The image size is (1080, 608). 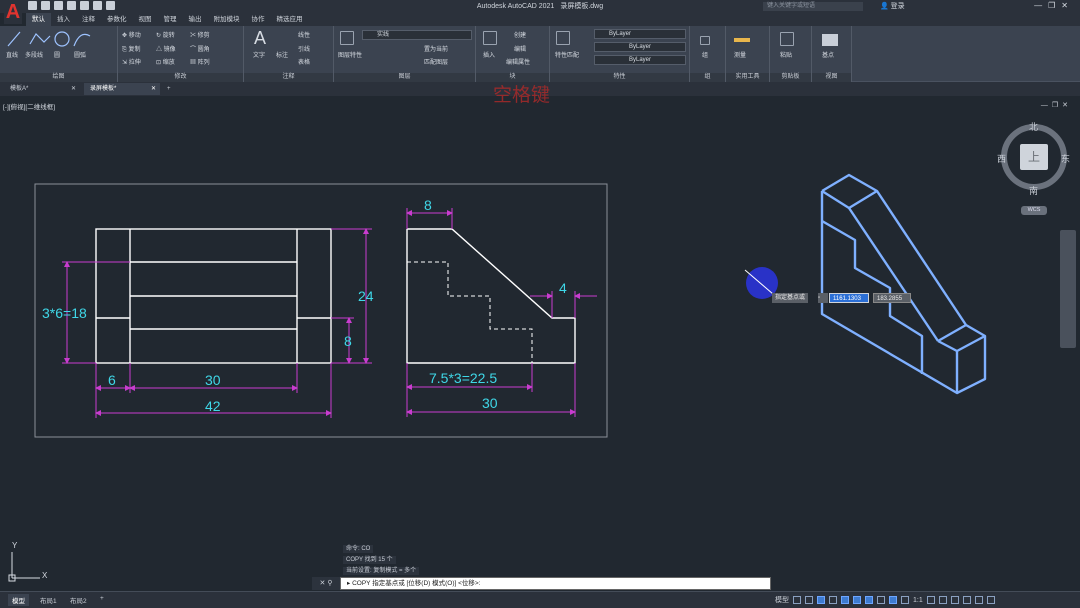 I want to click on lineweight-icon, so click(x=881, y=600).